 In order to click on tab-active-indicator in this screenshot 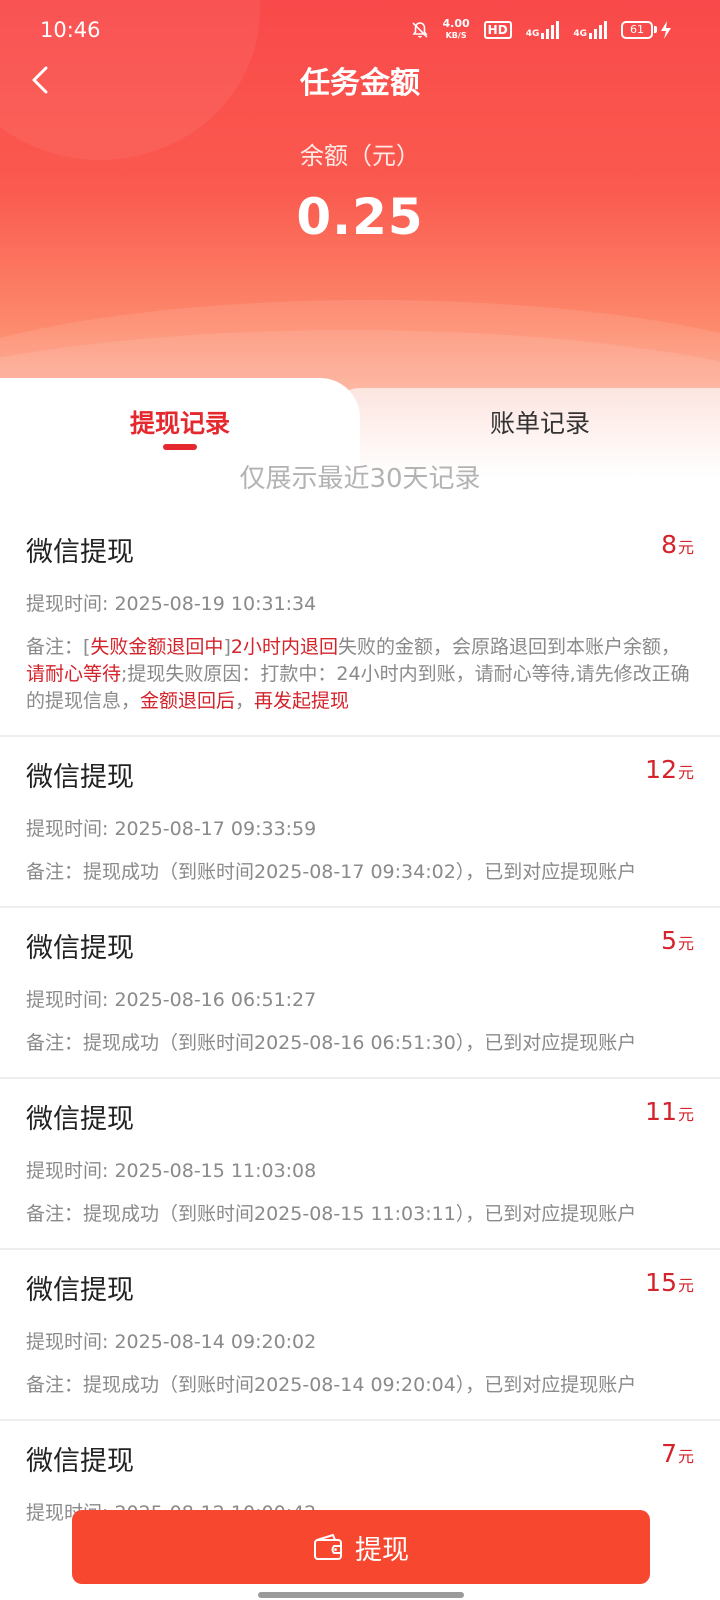, I will do `click(180, 447)`.